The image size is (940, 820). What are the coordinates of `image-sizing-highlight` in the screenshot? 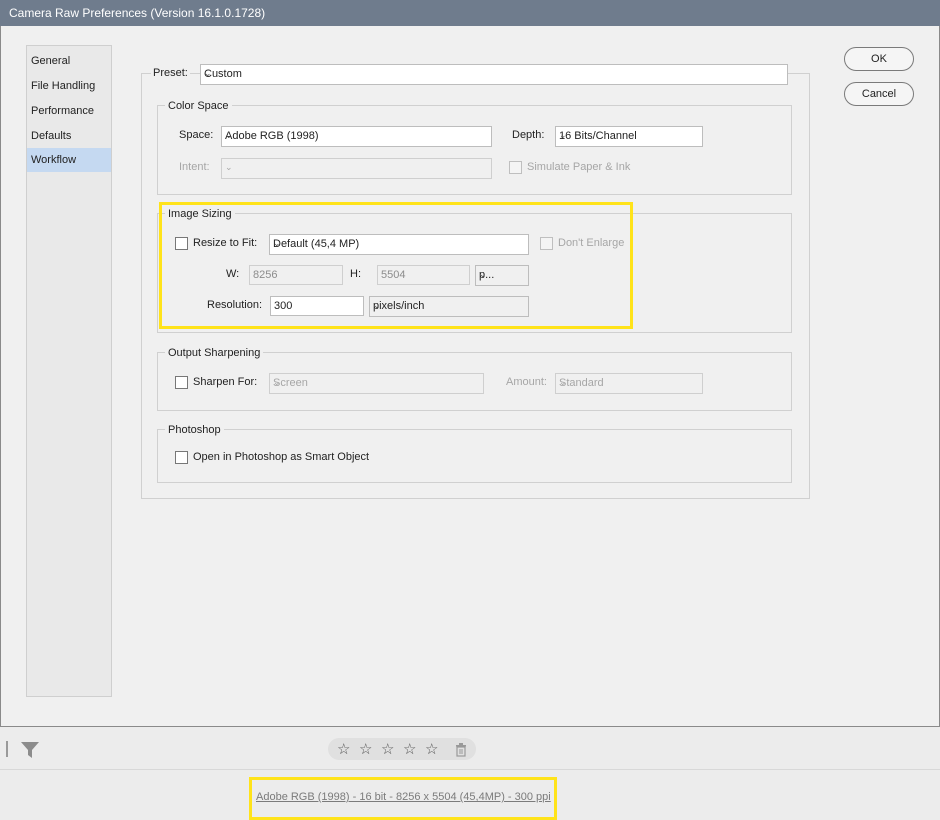 It's located at (396, 265).